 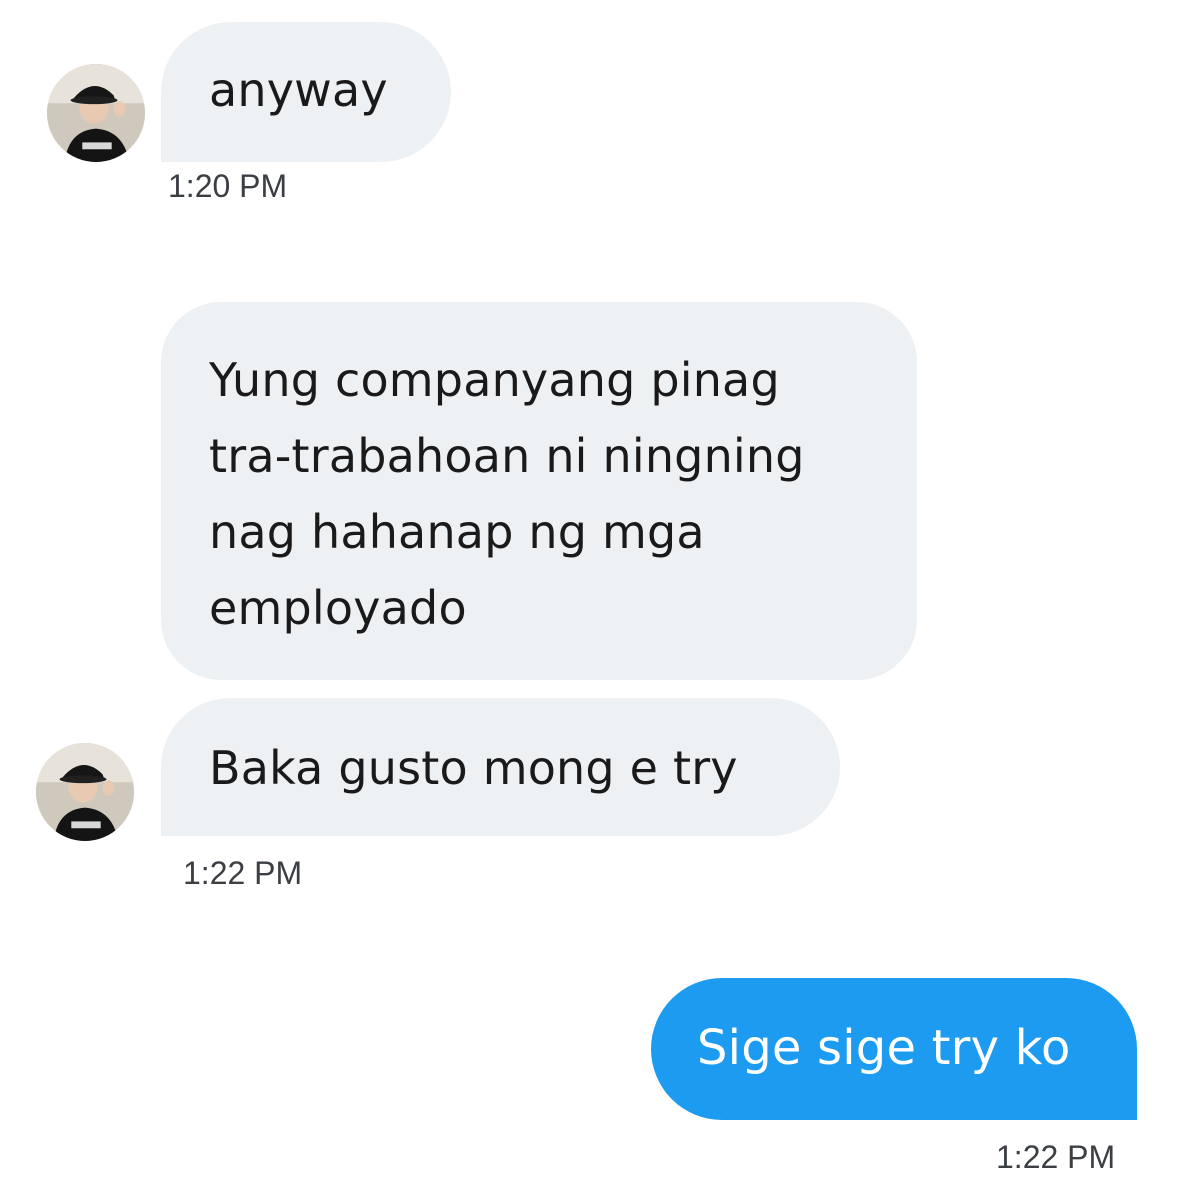 I want to click on message-text: Baka gusto mong e try, so click(x=473, y=768).